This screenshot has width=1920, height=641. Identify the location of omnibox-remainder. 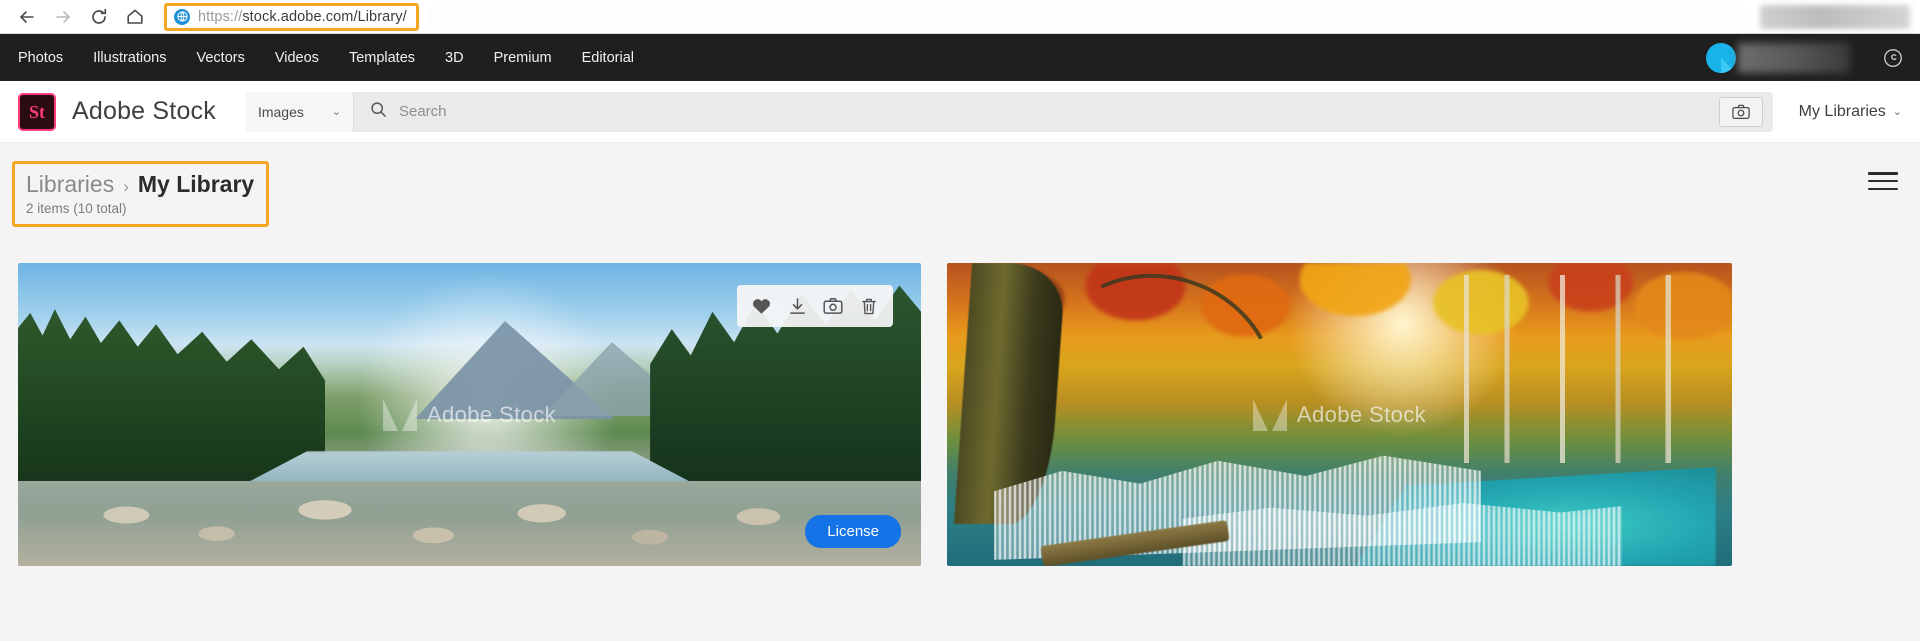
(1088, 16).